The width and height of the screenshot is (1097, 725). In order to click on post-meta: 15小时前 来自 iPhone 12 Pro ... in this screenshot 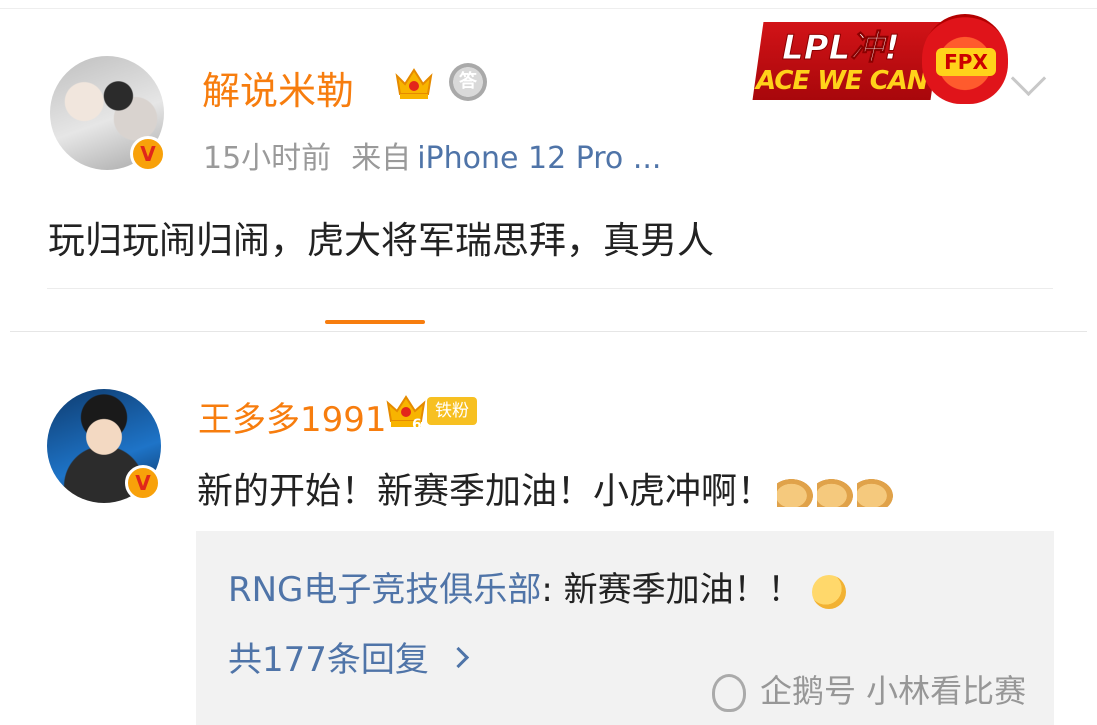, I will do `click(432, 155)`.